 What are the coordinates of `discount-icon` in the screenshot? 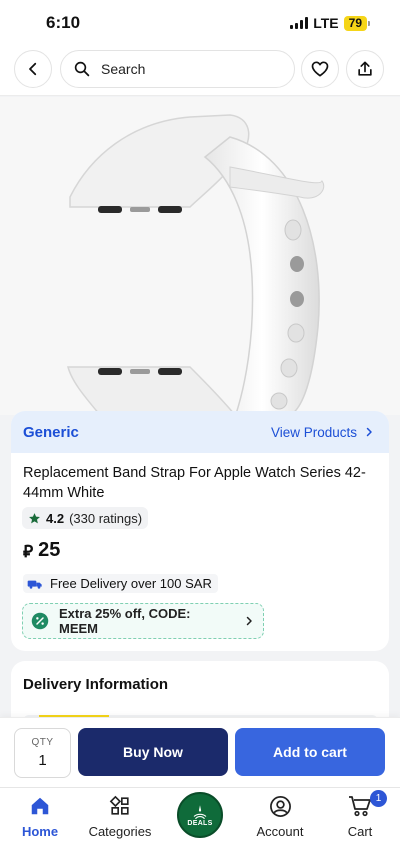 It's located at (40, 621).